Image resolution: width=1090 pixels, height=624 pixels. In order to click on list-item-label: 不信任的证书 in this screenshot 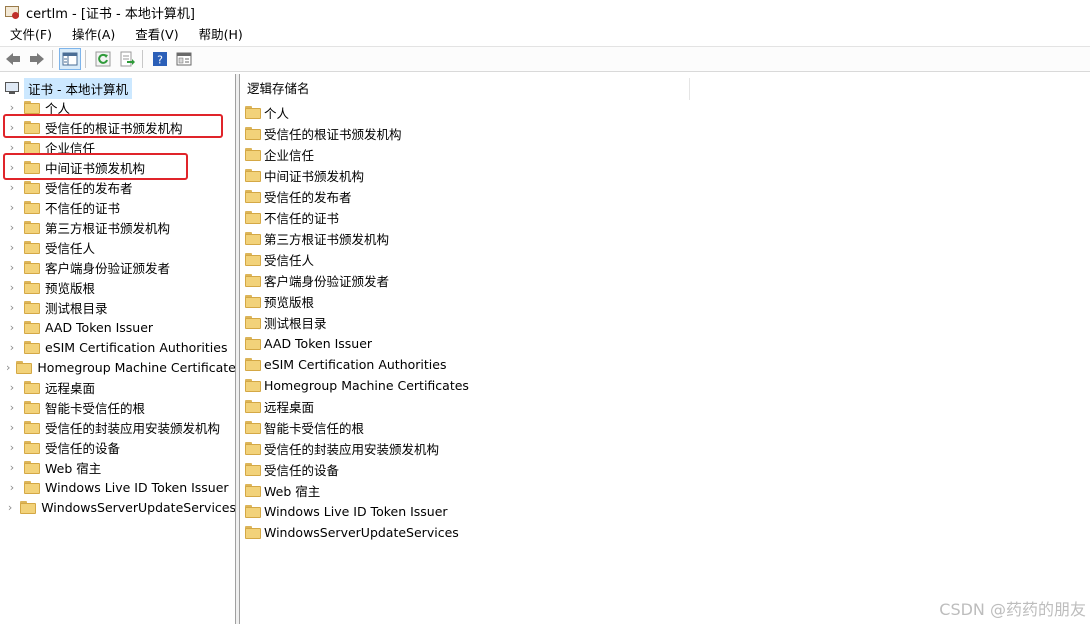, I will do `click(302, 218)`.